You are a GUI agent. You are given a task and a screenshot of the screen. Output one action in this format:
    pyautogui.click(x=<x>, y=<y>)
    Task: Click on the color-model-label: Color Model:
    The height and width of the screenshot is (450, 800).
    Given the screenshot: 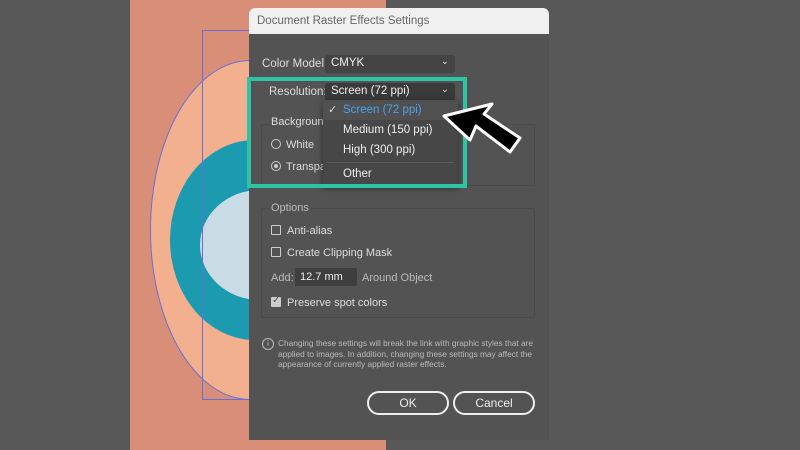 What is the action you would take?
    pyautogui.click(x=295, y=64)
    